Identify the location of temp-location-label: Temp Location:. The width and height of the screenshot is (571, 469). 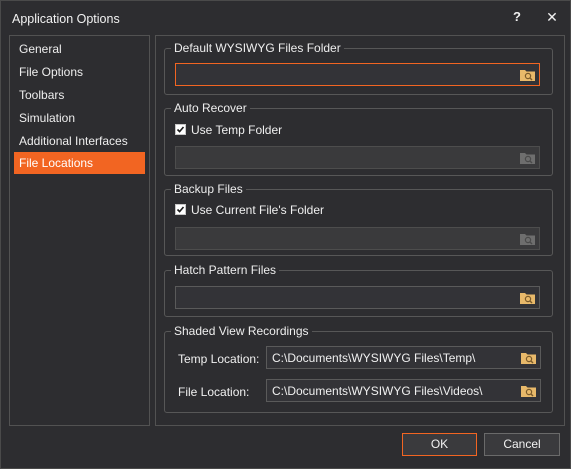
(219, 359).